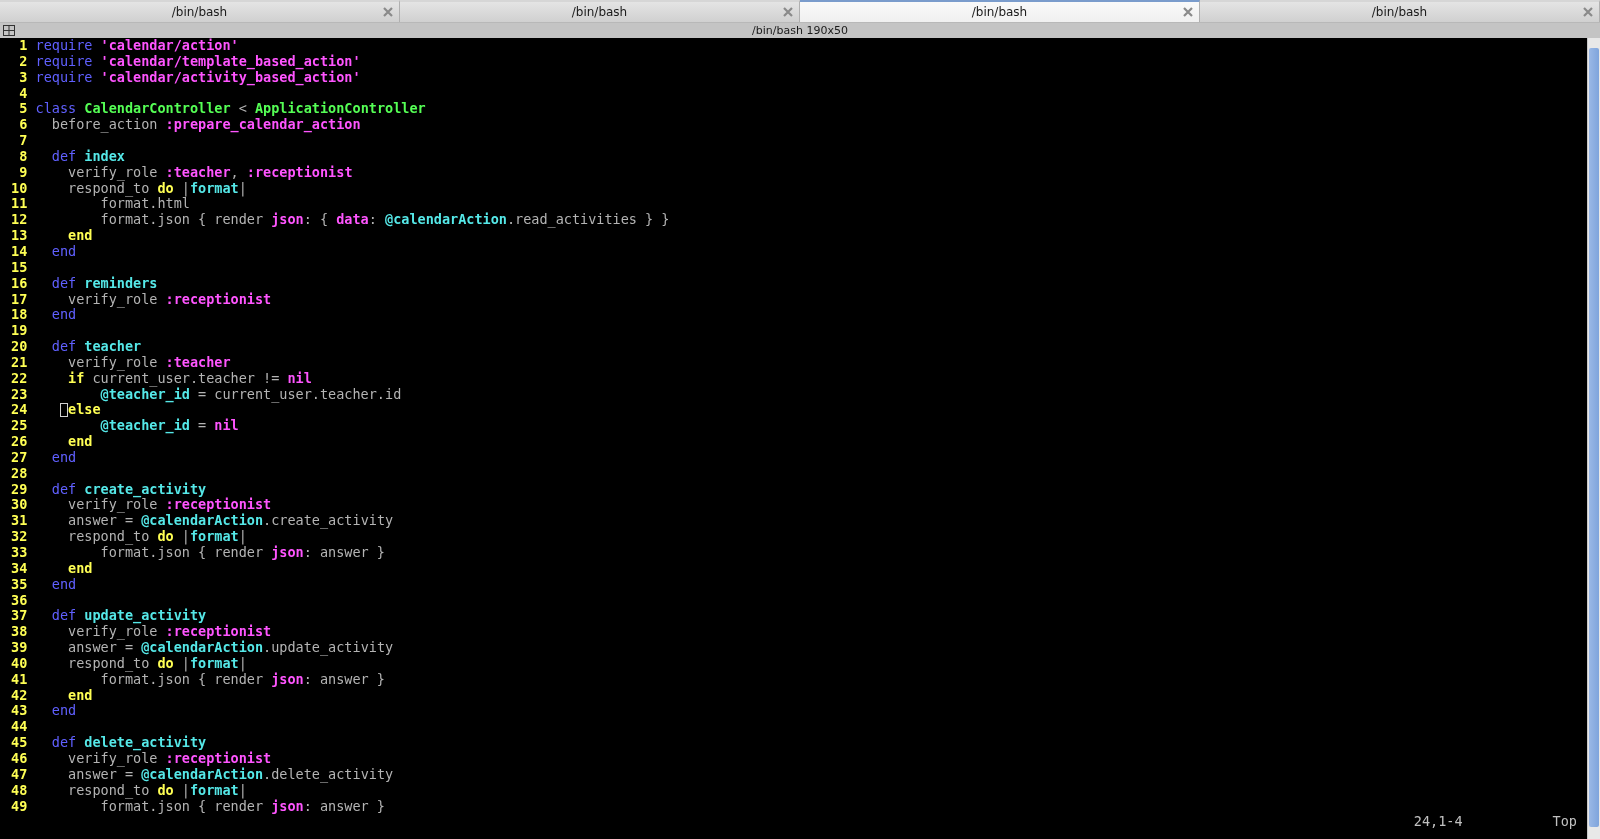 The width and height of the screenshot is (1600, 839). What do you see at coordinates (230, 109) in the screenshot?
I see `code-line: class CalendarController < ApplicationController` at bounding box center [230, 109].